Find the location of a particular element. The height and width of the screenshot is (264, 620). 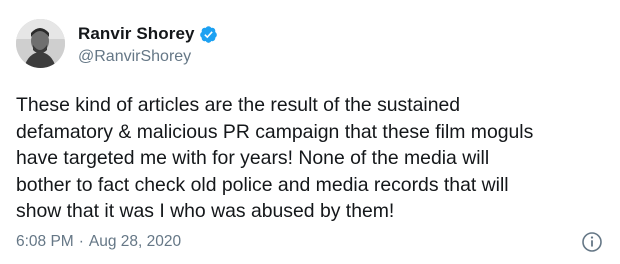

info-icon is located at coordinates (592, 242).